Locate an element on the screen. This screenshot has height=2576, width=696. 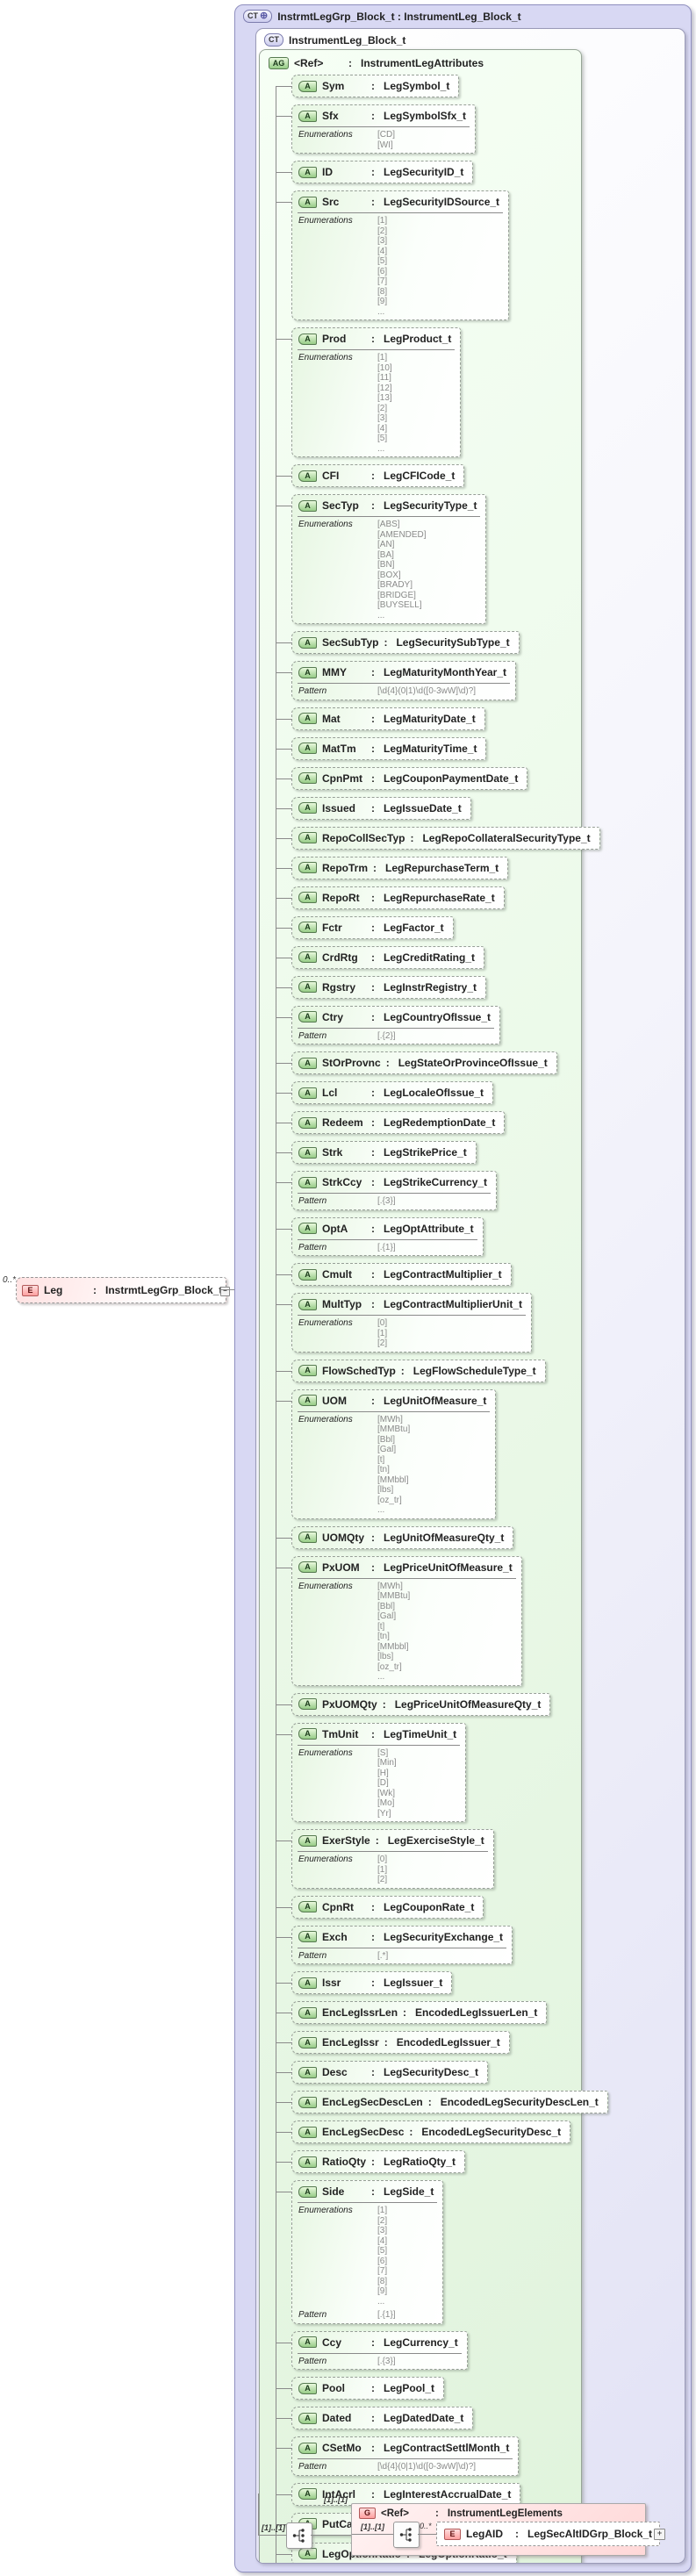
element-type: InstrmtLegGrp_Block_t is located at coordinates (164, 1290).